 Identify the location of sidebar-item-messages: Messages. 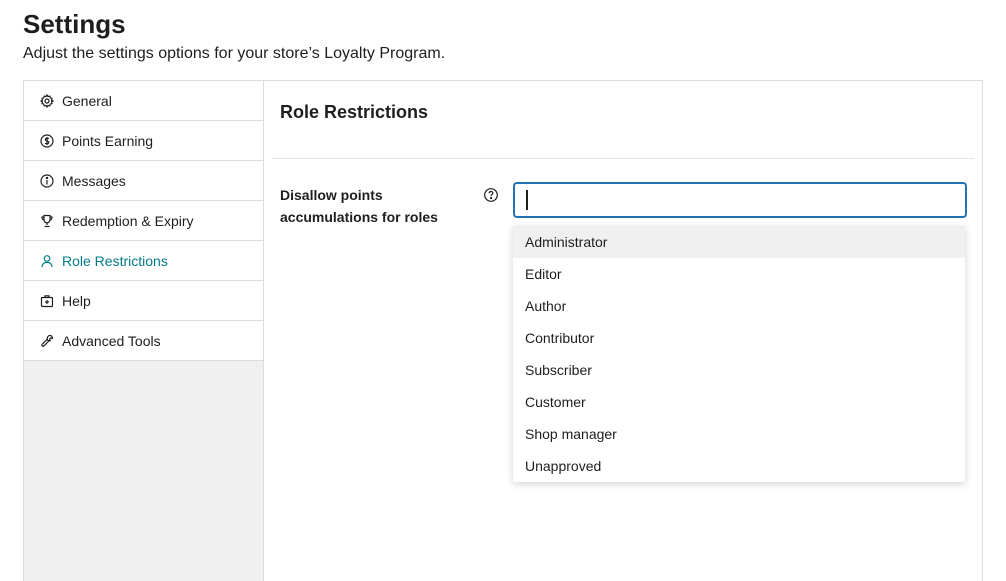
(143, 181).